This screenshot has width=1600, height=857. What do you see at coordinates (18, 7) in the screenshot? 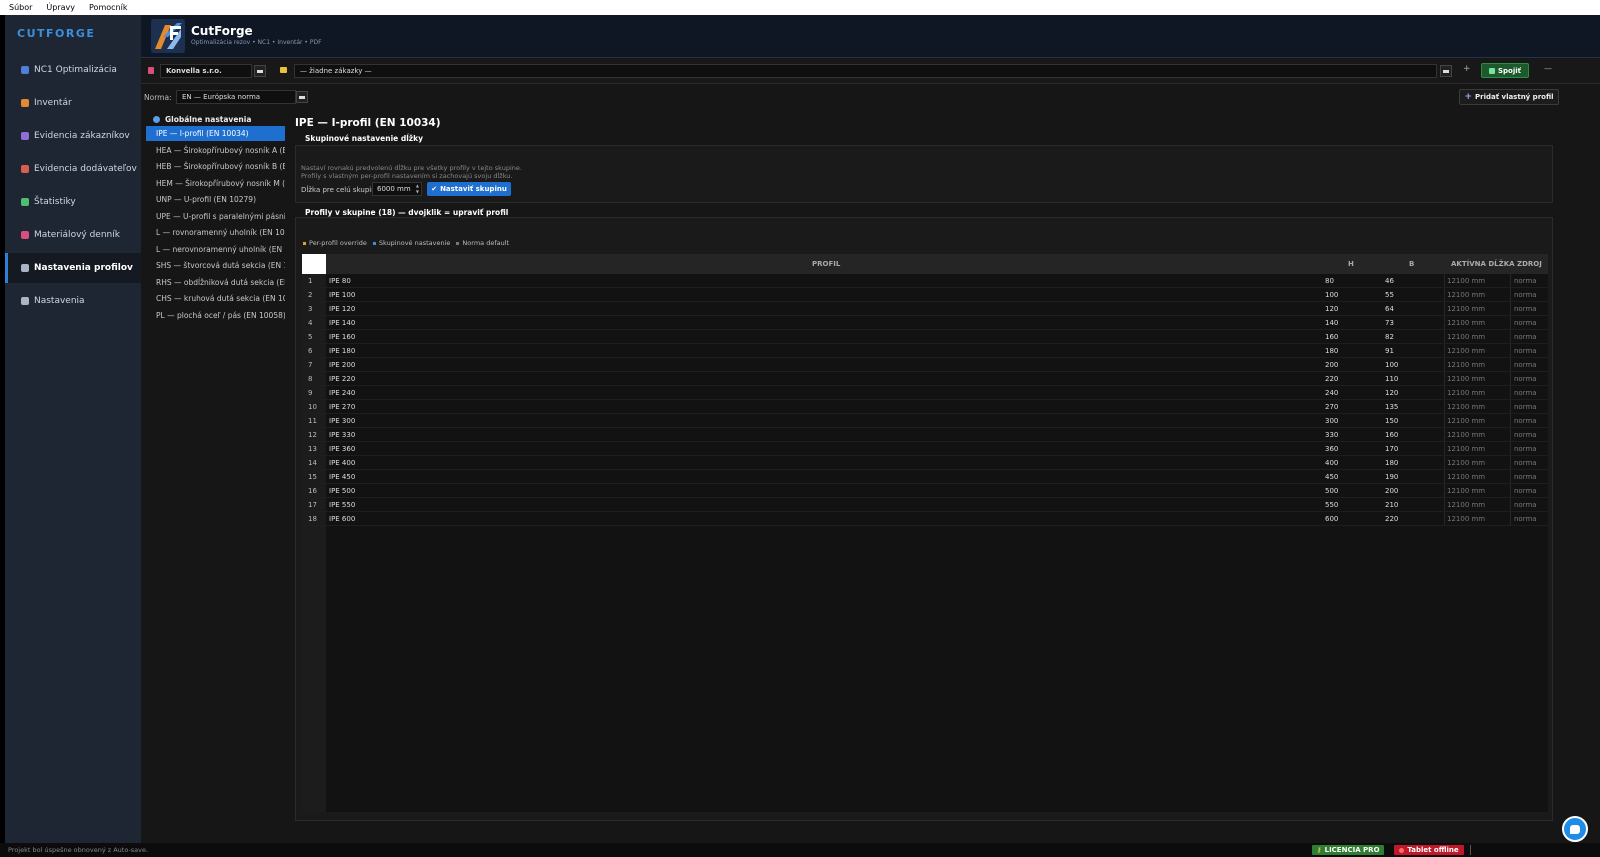
I see `menu-file: Súbor` at bounding box center [18, 7].